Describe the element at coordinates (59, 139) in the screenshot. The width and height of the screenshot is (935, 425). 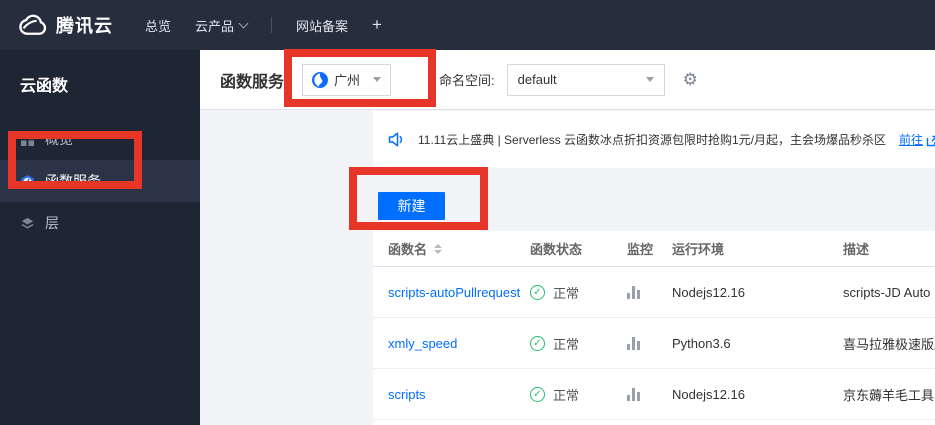
I see `sidebar-item-label: 概览` at that location.